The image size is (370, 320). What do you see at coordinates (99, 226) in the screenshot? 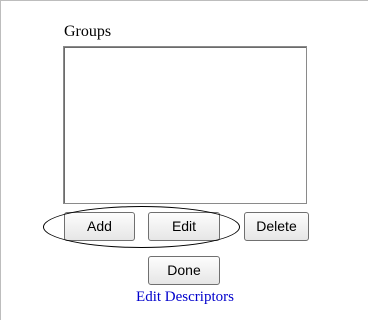
I see `add-button: Add` at bounding box center [99, 226].